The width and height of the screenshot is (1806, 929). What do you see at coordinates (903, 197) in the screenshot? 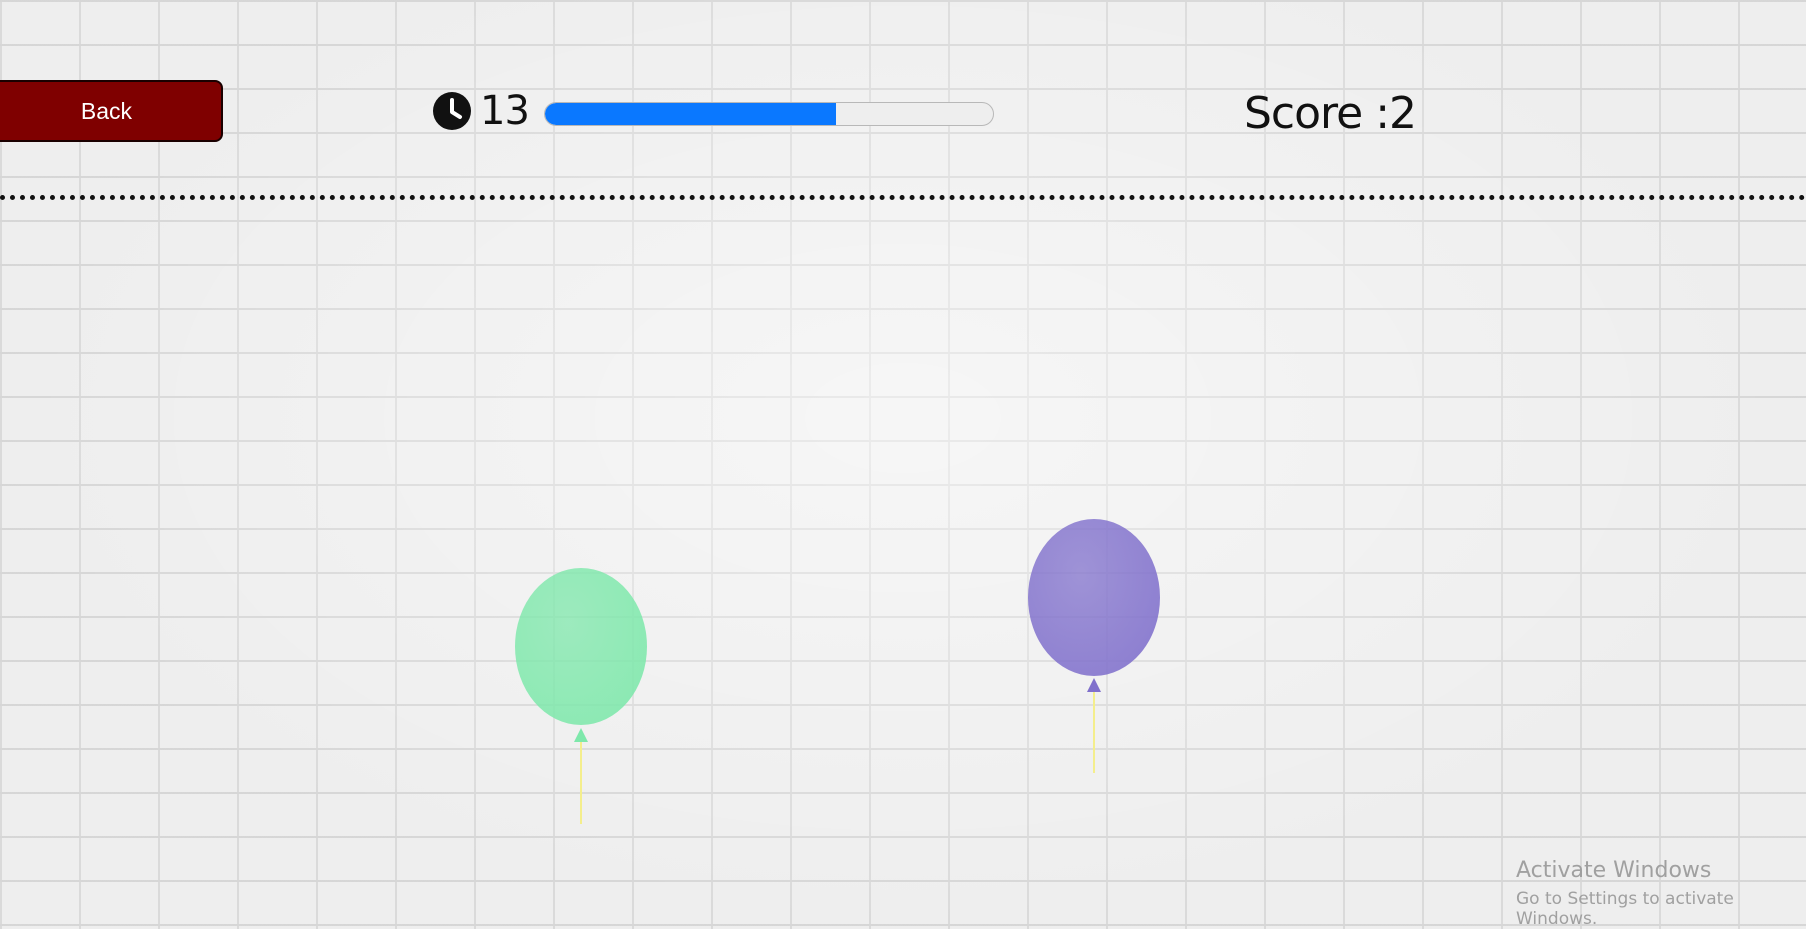
I see `play-area-divider` at bounding box center [903, 197].